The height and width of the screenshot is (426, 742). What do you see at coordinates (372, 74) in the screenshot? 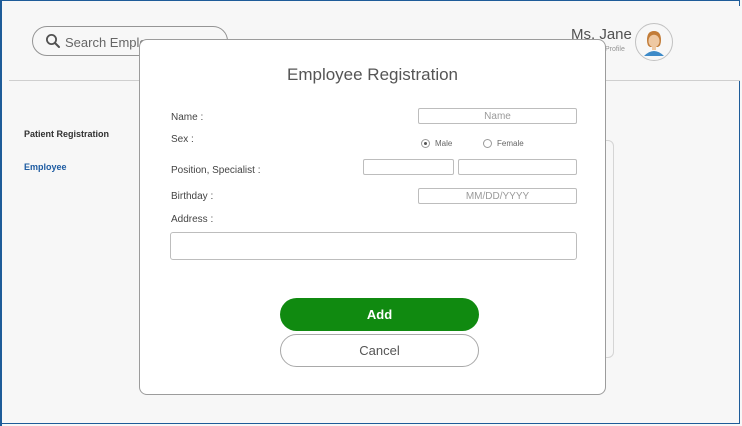
I see `dialog-title: Employee Registration` at bounding box center [372, 74].